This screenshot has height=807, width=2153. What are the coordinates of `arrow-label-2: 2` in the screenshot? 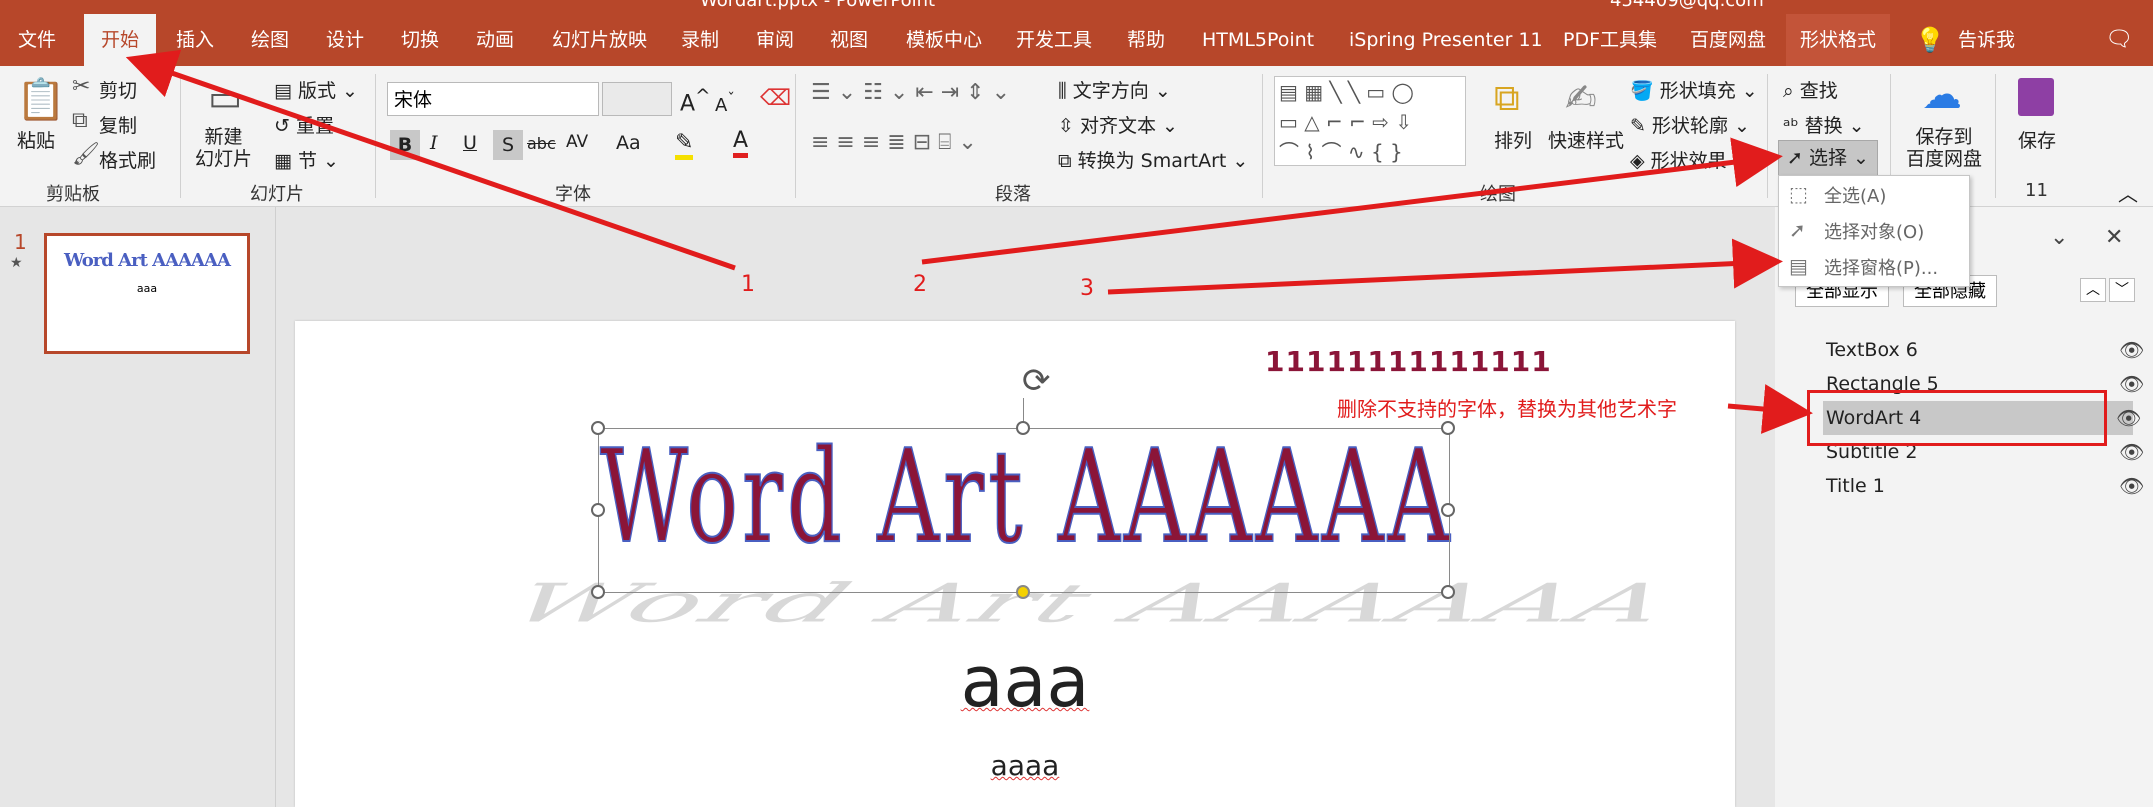 It's located at (920, 284).